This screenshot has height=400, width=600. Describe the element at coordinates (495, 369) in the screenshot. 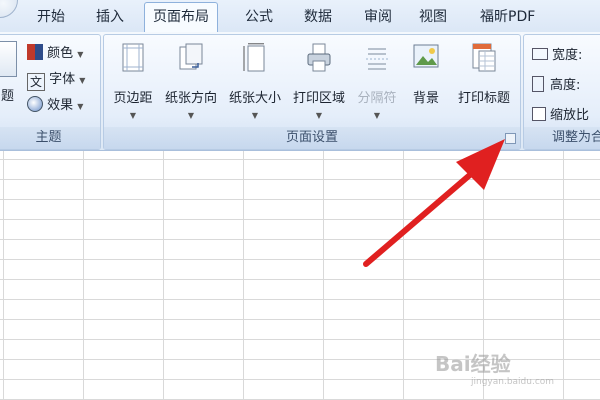

I see `watermark: Bai经验 jingyan.baidu.com` at that location.